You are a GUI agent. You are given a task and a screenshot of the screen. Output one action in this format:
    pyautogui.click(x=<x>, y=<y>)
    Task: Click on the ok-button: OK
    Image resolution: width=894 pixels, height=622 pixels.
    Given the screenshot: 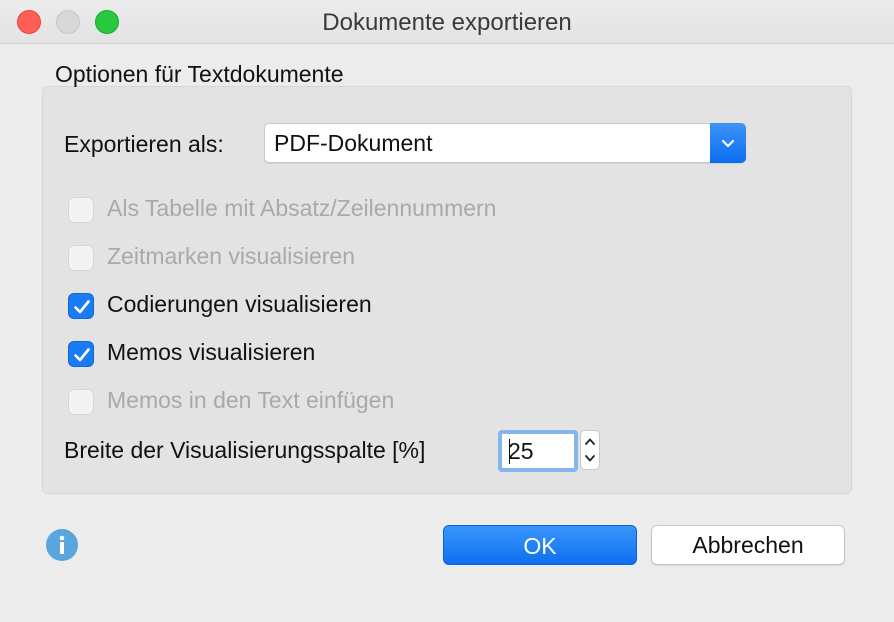 What is the action you would take?
    pyautogui.click(x=540, y=545)
    